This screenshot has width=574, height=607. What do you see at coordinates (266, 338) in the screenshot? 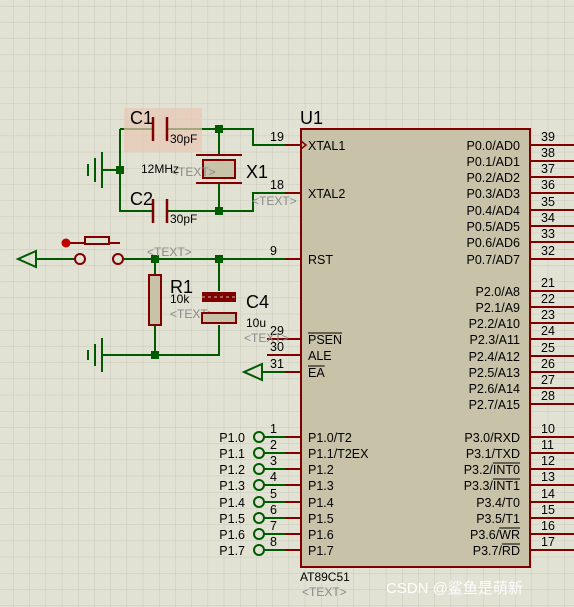
I see `c4-text-placeholder: <TEXT>` at bounding box center [266, 338].